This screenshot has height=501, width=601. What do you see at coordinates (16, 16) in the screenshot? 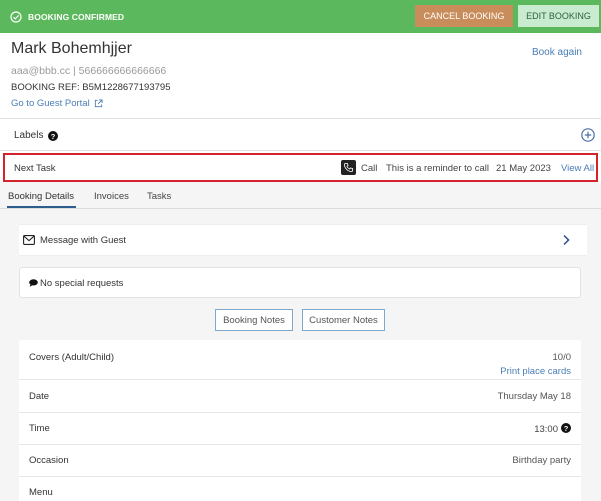
I see `check-circle-icon` at bounding box center [16, 16].